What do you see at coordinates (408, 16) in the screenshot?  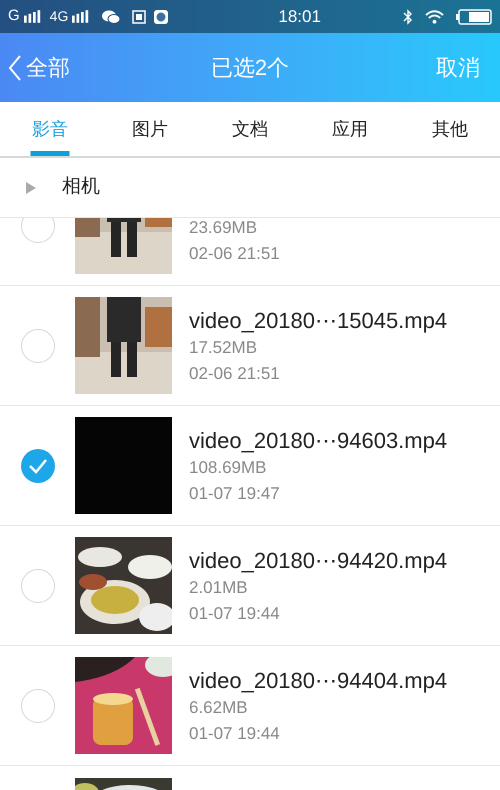 I see `bluetooth-icon` at bounding box center [408, 16].